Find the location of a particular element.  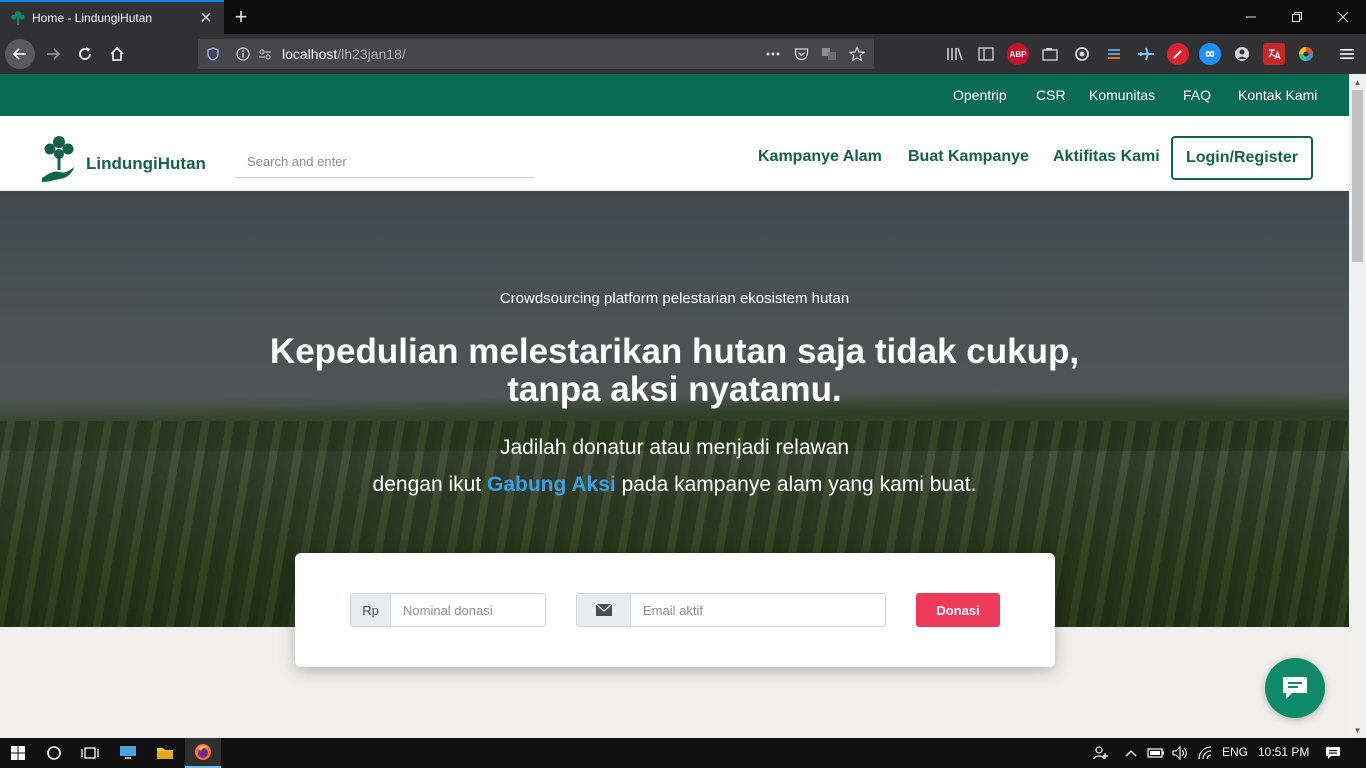

site-favicon-icon is located at coordinates (18, 18).